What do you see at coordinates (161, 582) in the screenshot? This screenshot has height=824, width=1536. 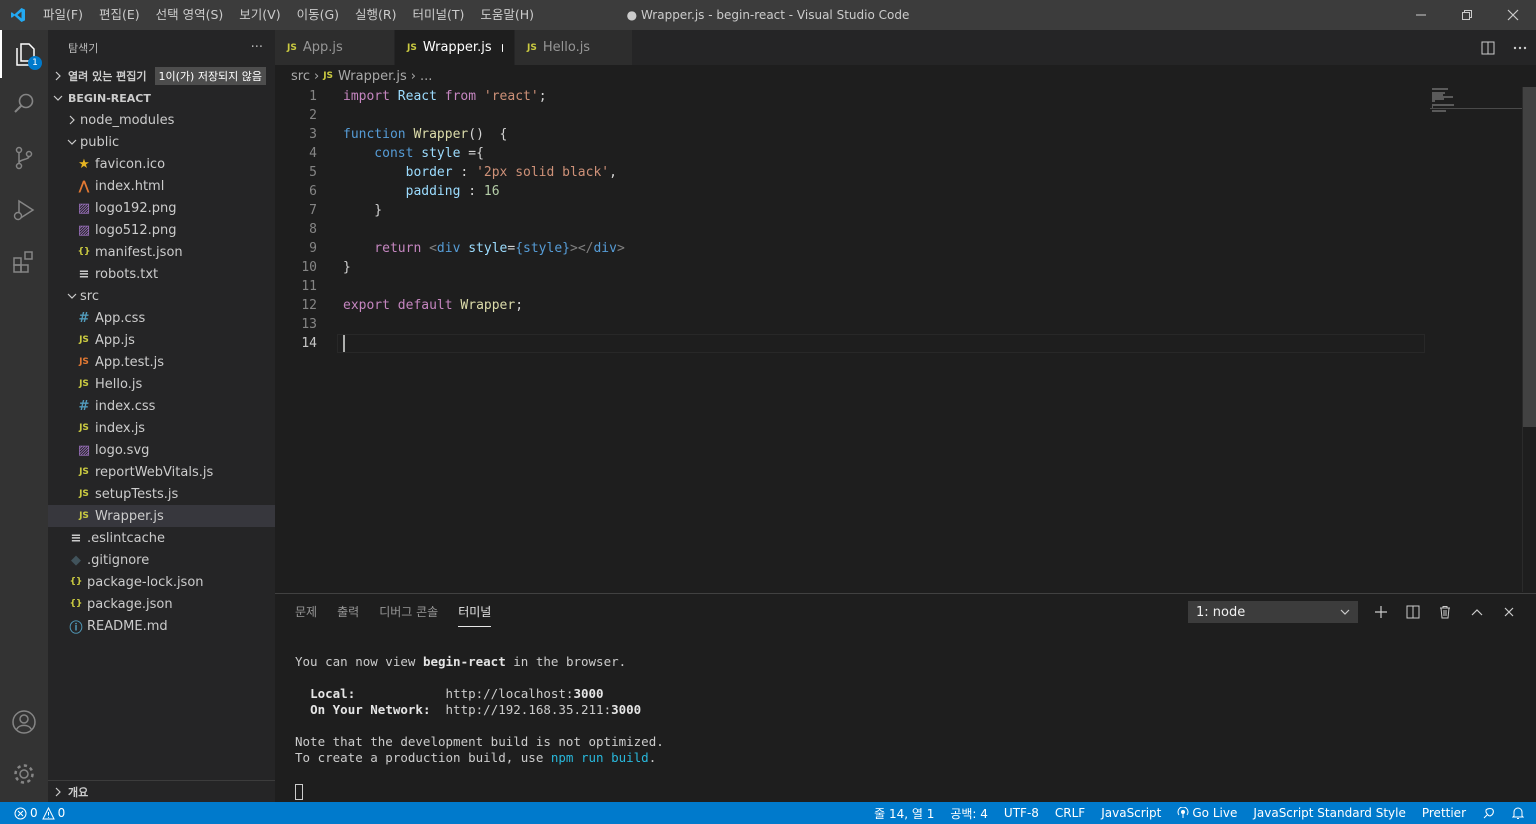 I see `file-item: {} package-lock.json` at bounding box center [161, 582].